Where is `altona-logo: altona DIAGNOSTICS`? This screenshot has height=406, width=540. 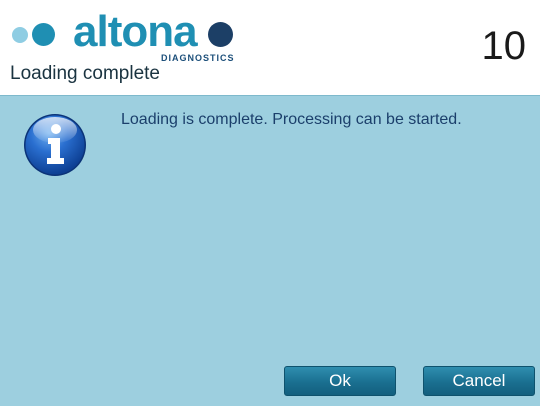
altona-logo: altona DIAGNOSTICS is located at coordinates (130, 35).